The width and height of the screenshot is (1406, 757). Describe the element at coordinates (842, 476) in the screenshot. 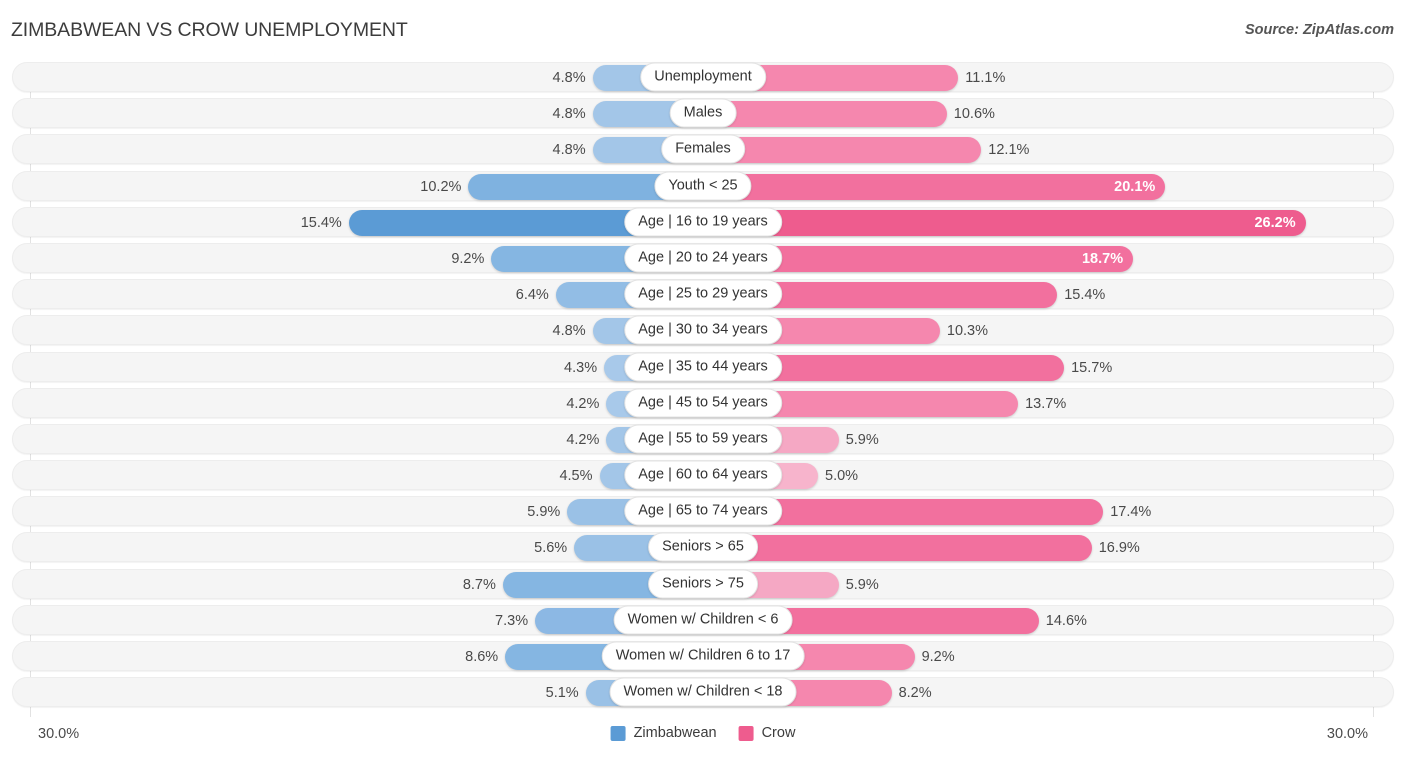

I see `bar-value-right: 5.0%` at that location.